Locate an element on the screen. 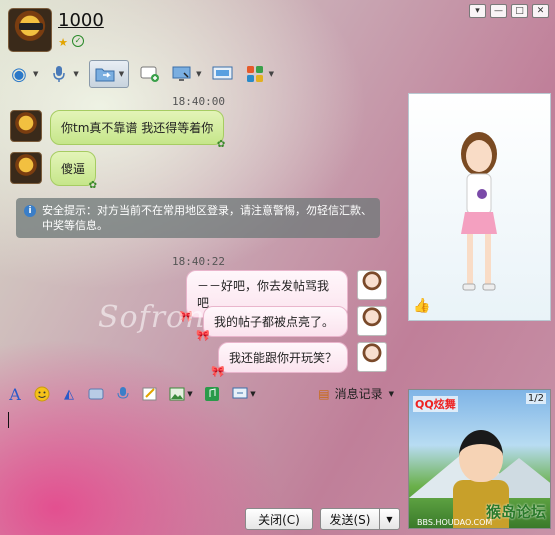  ad-banner: QQ炫舞 1/2 猴岛论坛 BBS.HOUDAO.COM is located at coordinates (479, 459).